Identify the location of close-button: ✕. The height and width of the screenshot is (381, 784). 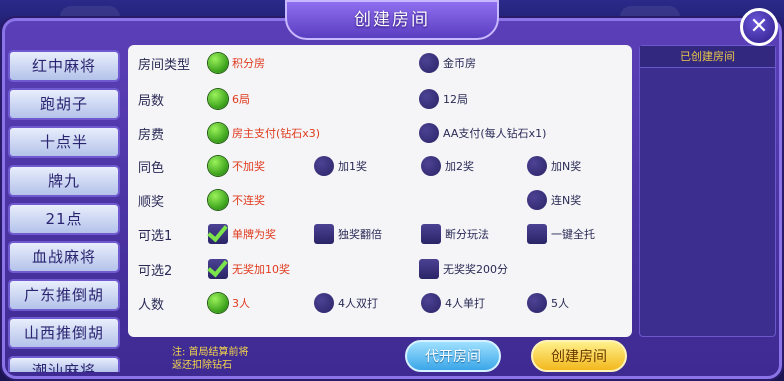
(759, 27).